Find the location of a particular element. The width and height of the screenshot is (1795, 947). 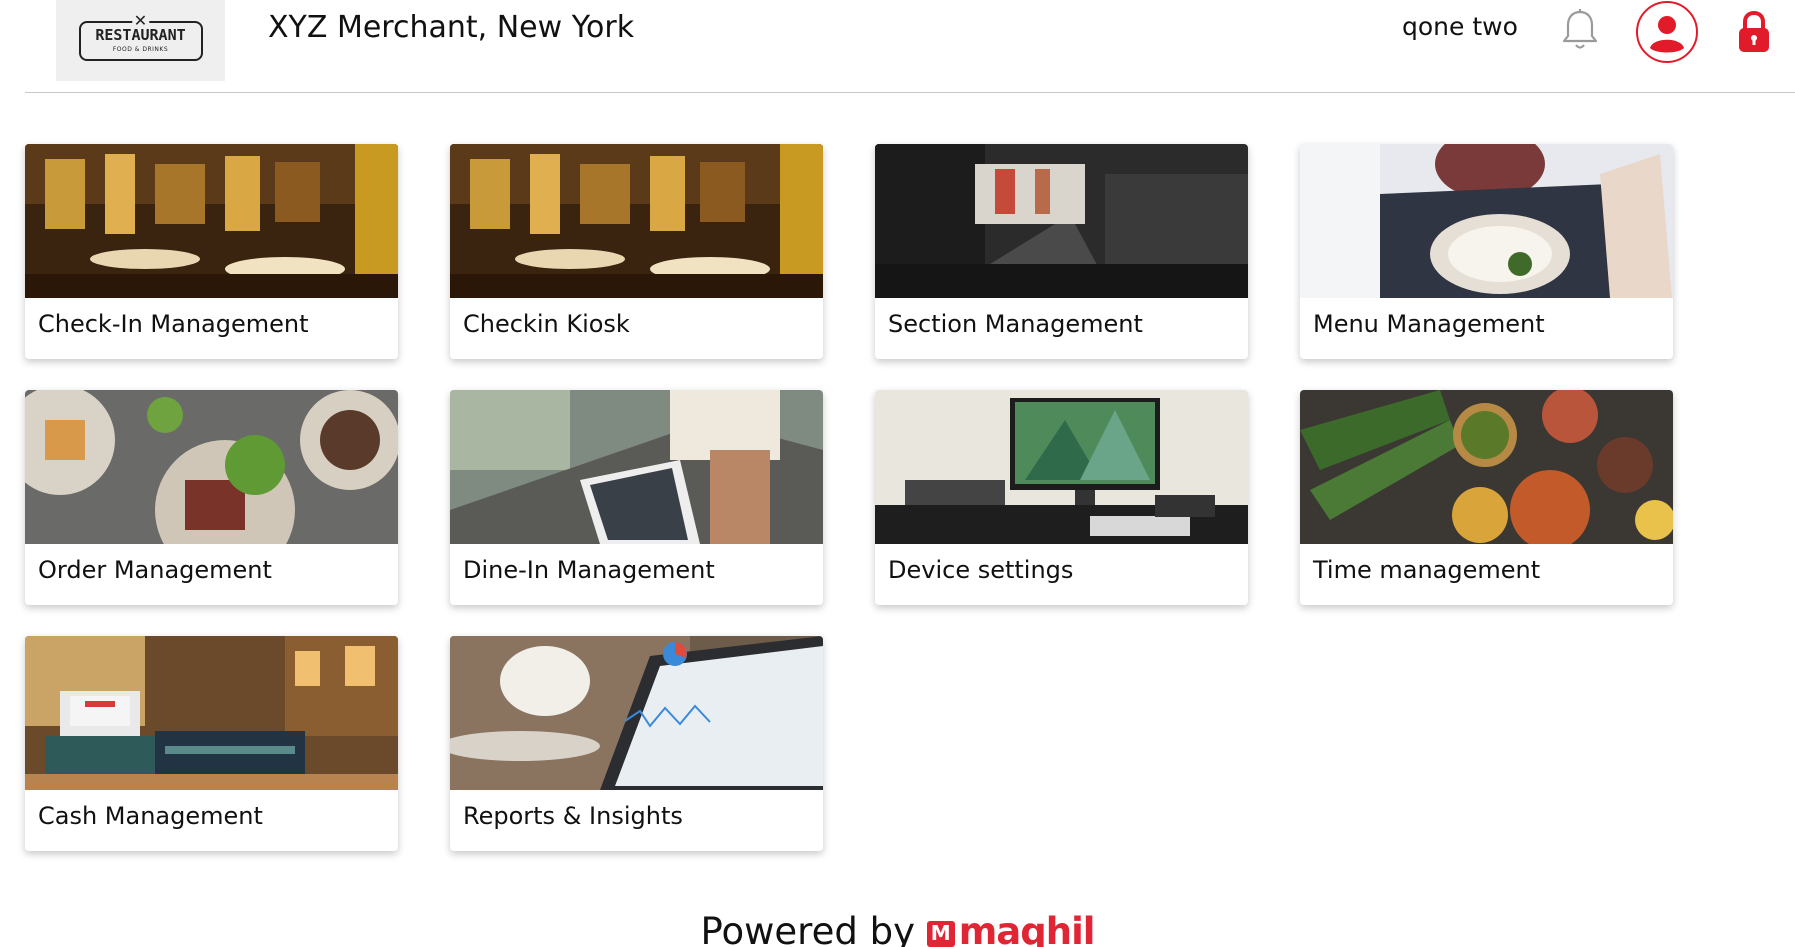

tile-label: Checkin Kiosk is located at coordinates (546, 324).